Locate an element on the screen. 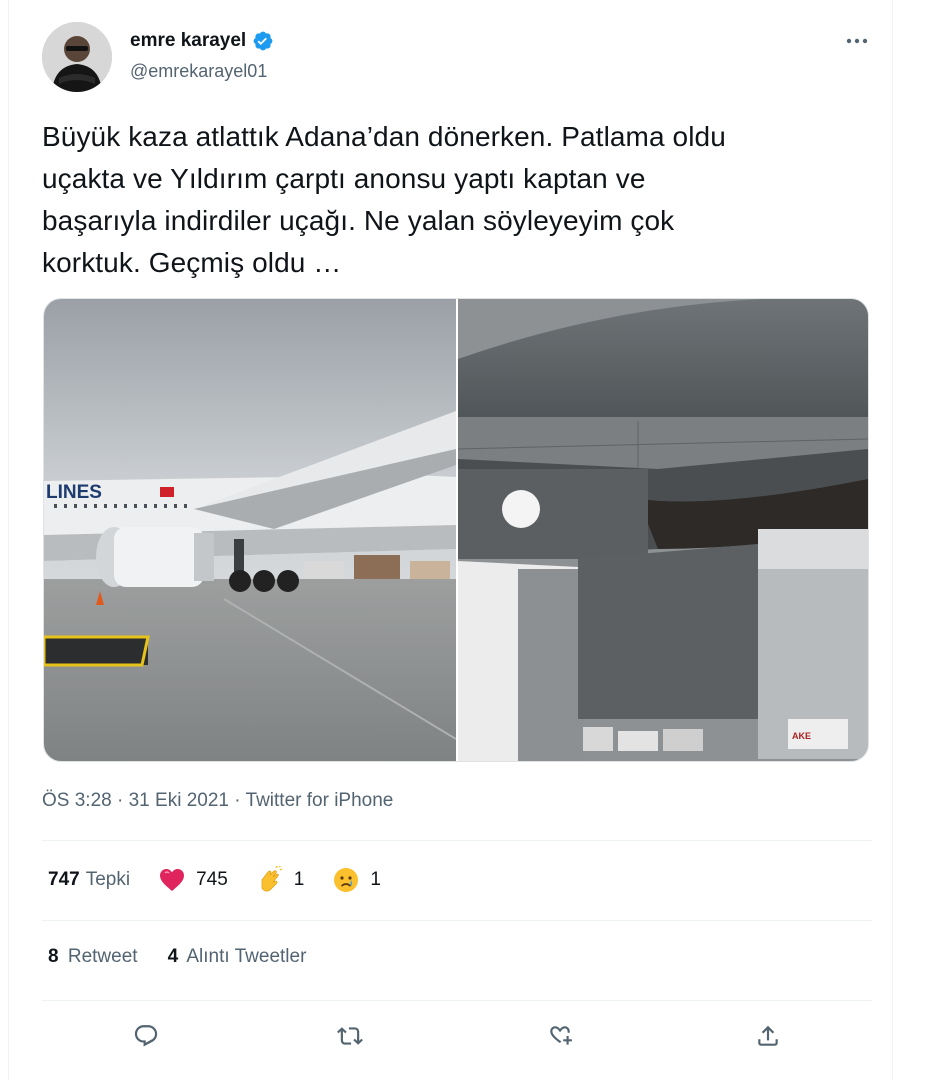 The height and width of the screenshot is (1080, 931). reply-icon is located at coordinates (146, 1036).